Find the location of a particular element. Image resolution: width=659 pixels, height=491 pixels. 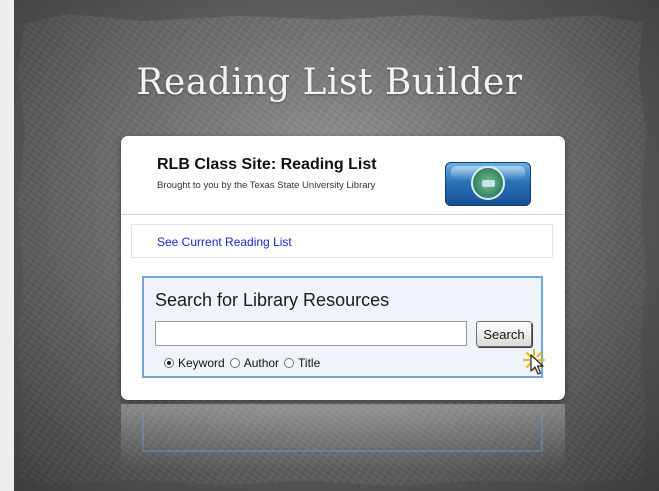

library-logo-icon is located at coordinates (488, 184).